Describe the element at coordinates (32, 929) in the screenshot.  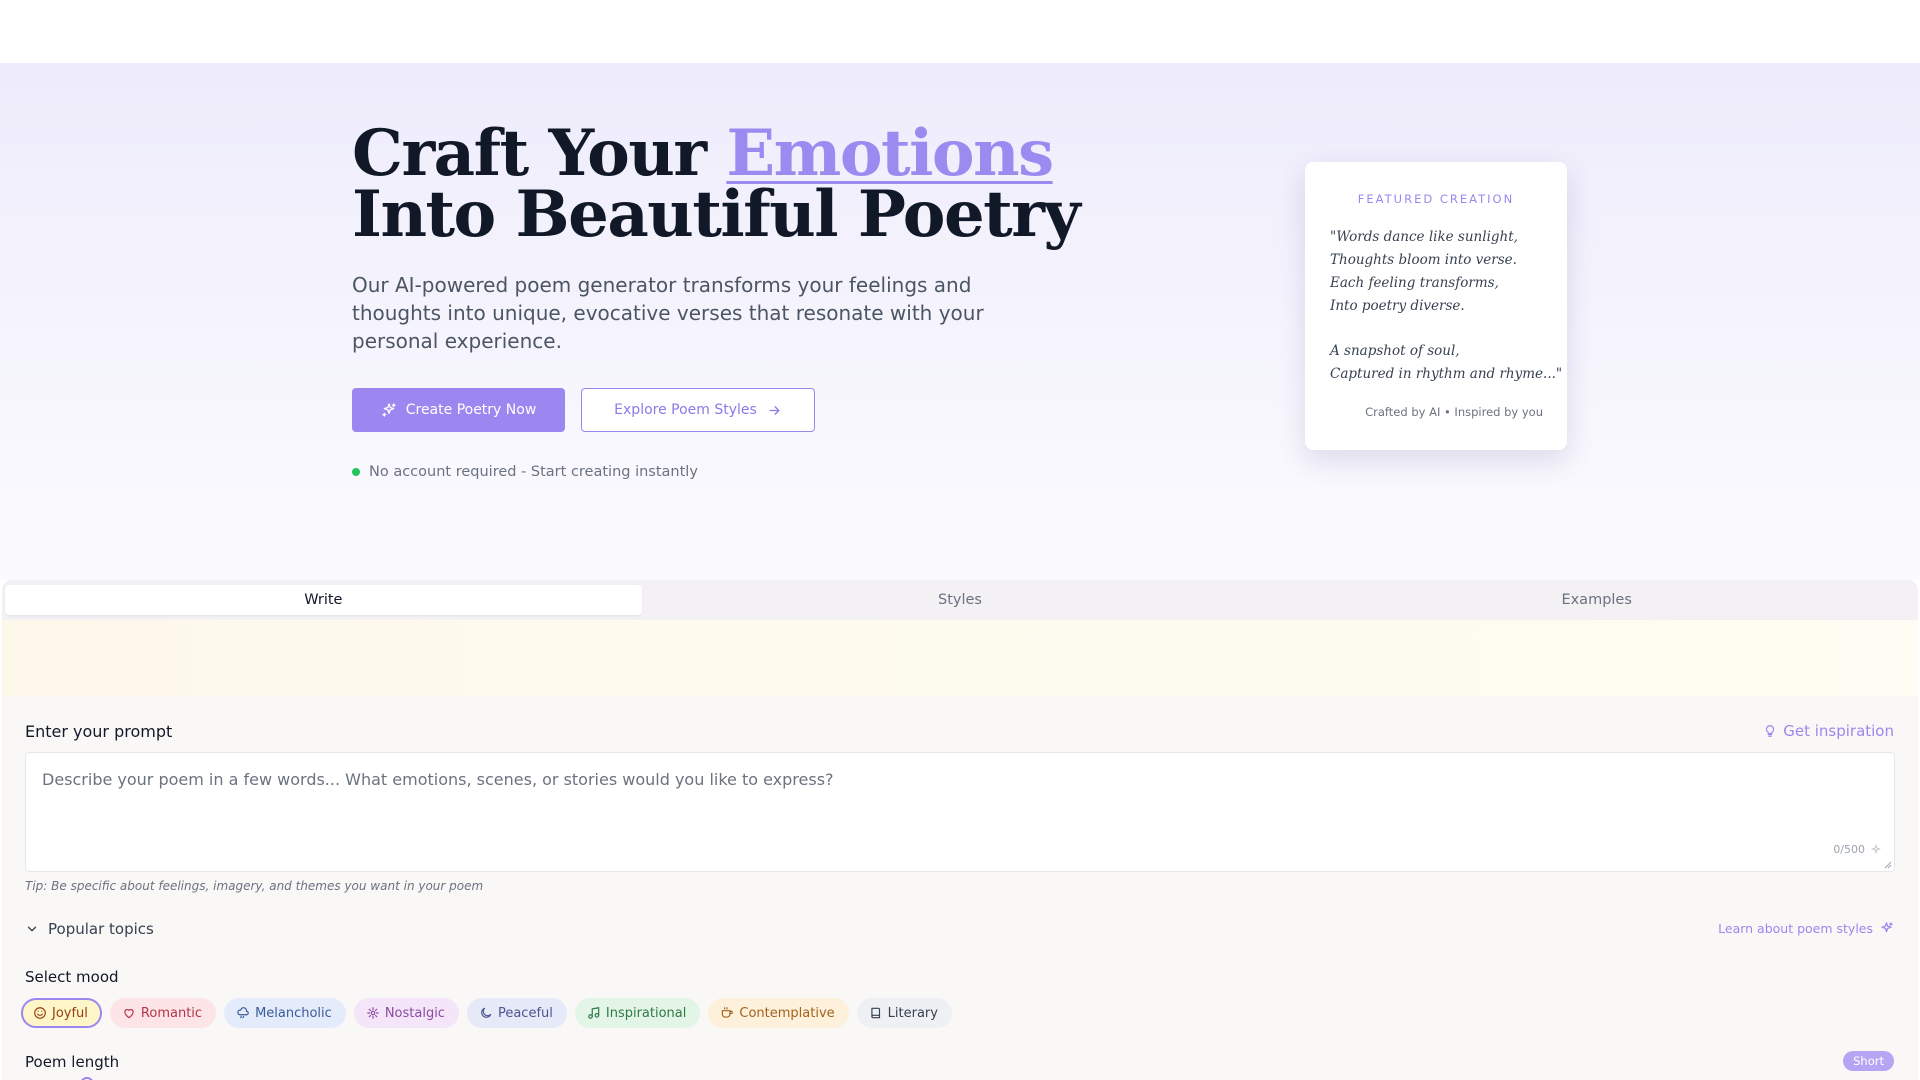
I see `chevron-down-icon` at that location.